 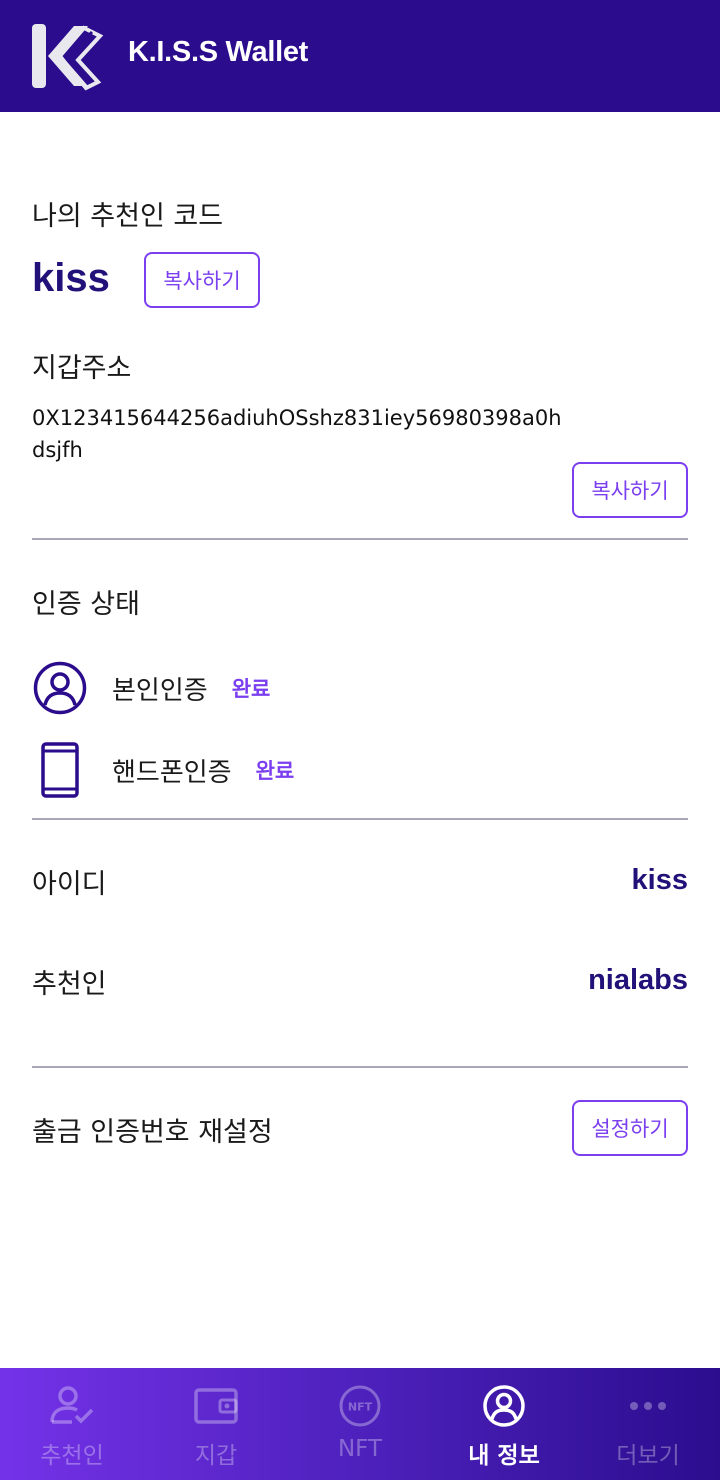 I want to click on copy-wallet-address-button: 복사하기, so click(x=630, y=490).